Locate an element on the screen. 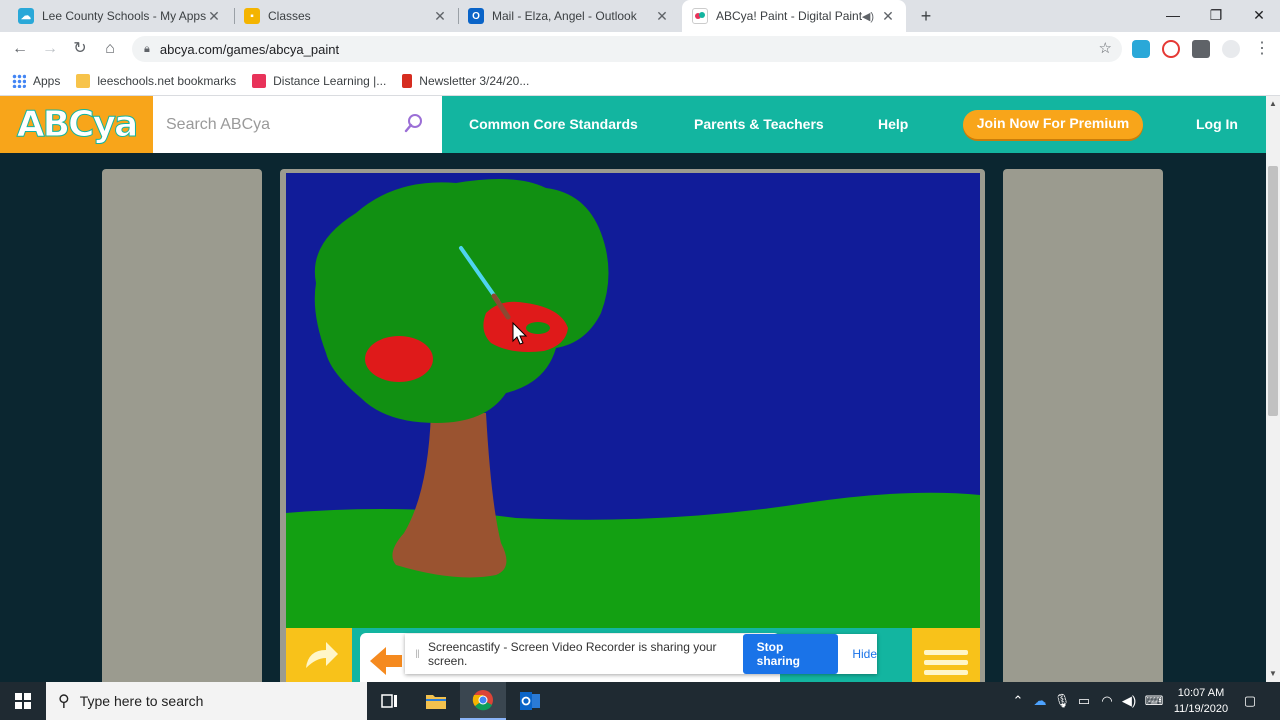  home-icon: ⌂ is located at coordinates (110, 49).